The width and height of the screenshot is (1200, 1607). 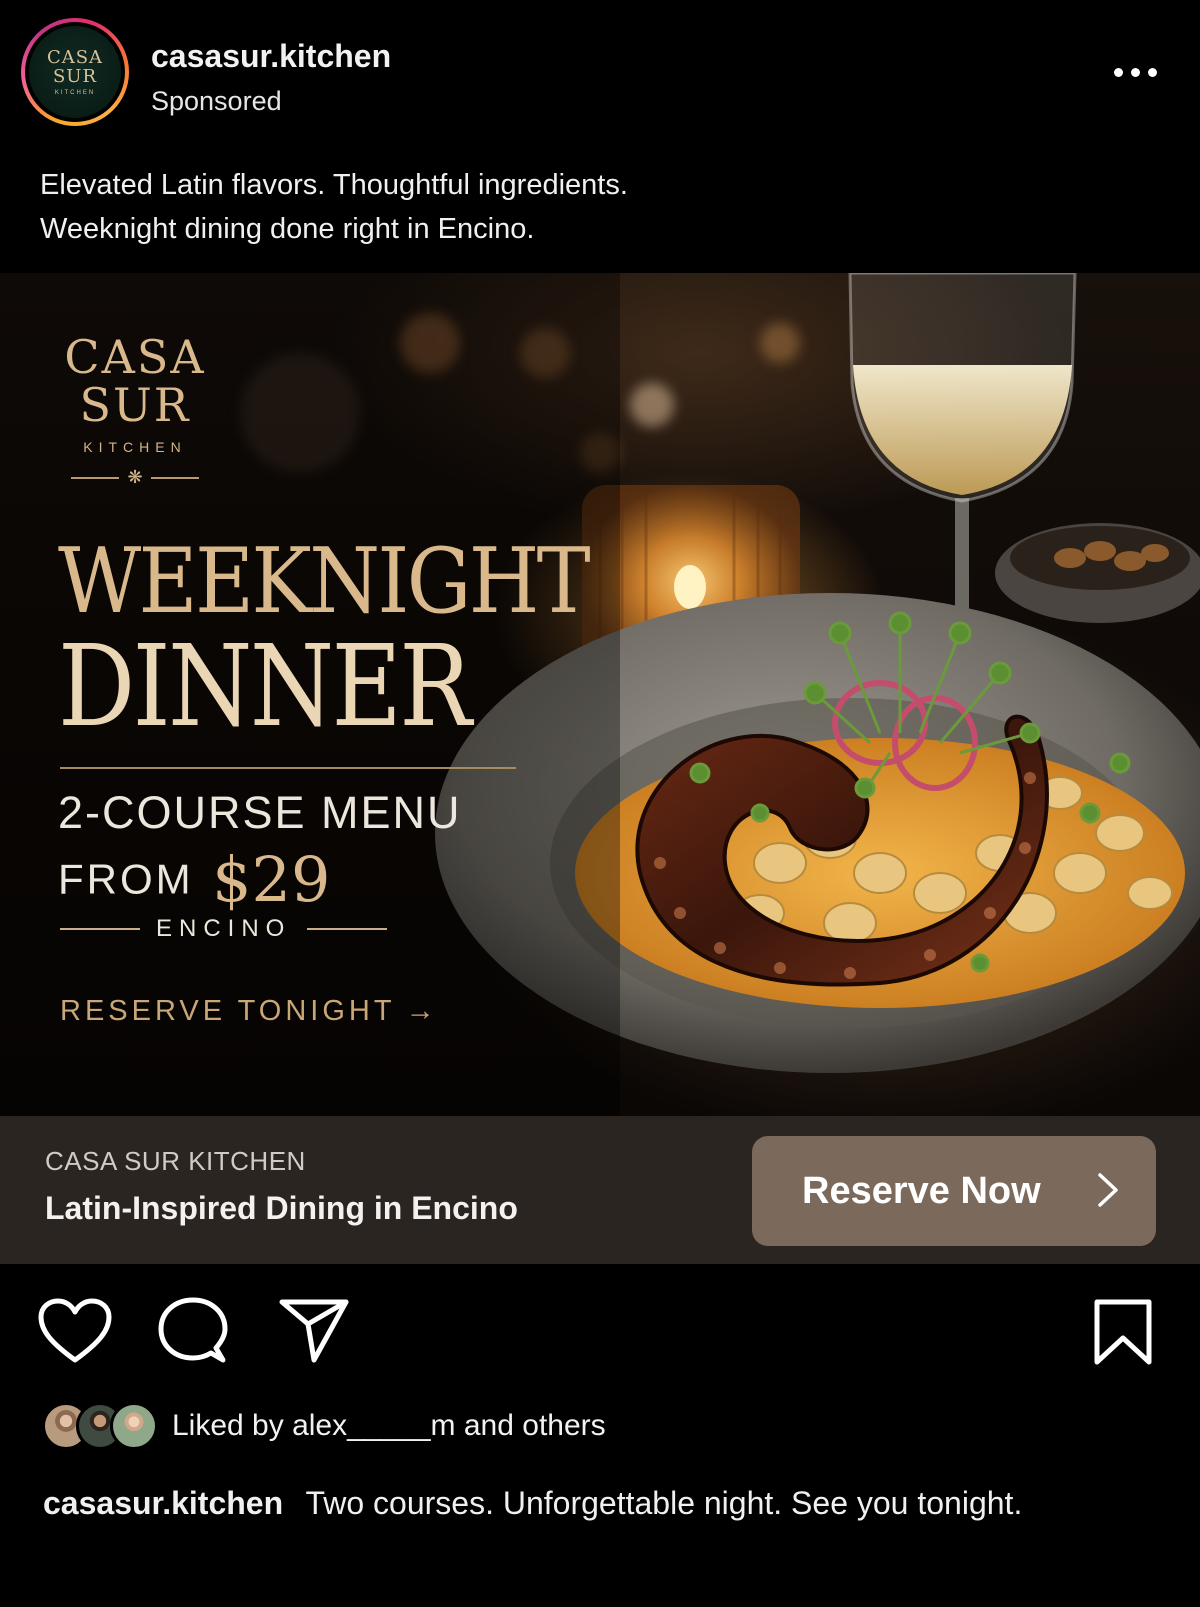 I want to click on reserve-tonight-link: RESERVE TONIGHT →, so click(x=247, y=1011).